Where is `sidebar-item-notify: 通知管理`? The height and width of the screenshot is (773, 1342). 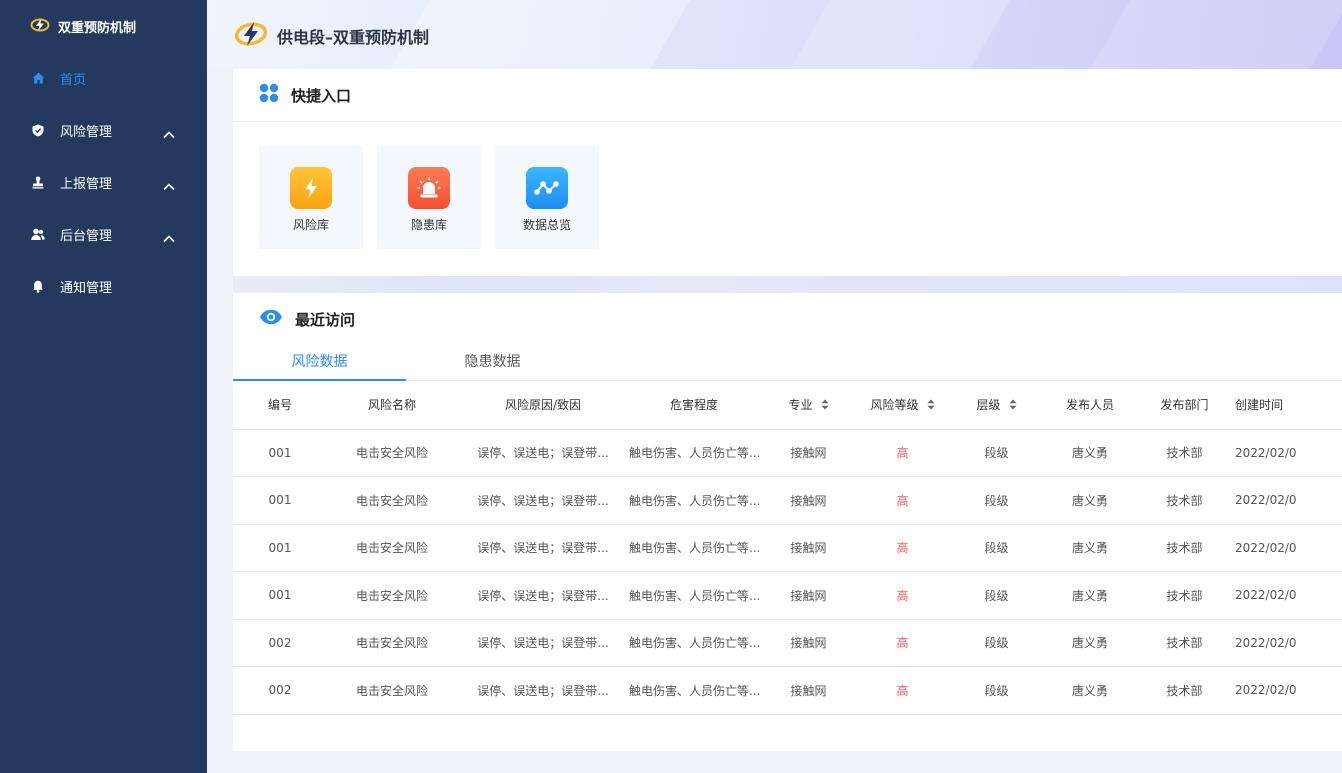 sidebar-item-notify: 通知管理 is located at coordinates (103, 286).